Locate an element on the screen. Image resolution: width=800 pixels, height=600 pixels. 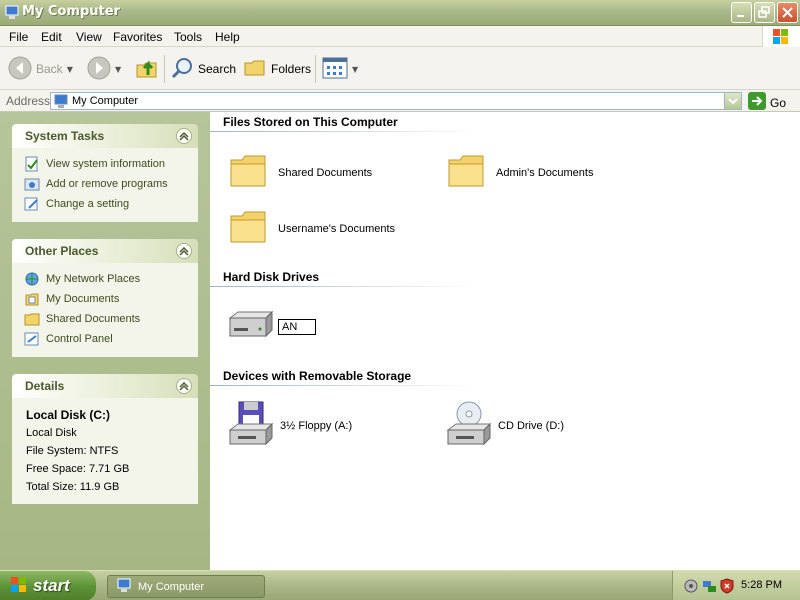
go-button: Go is located at coordinates (767, 102).